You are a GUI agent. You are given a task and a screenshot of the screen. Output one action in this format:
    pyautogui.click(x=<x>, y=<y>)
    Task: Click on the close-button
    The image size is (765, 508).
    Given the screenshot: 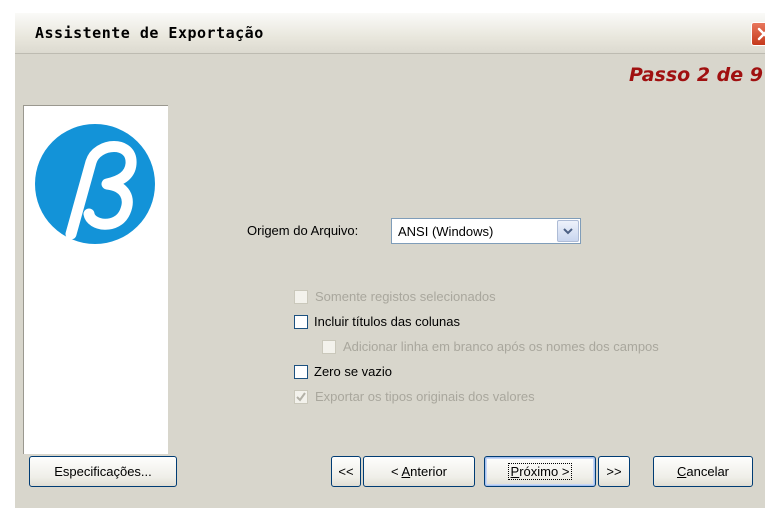 What is the action you would take?
    pyautogui.click(x=758, y=34)
    